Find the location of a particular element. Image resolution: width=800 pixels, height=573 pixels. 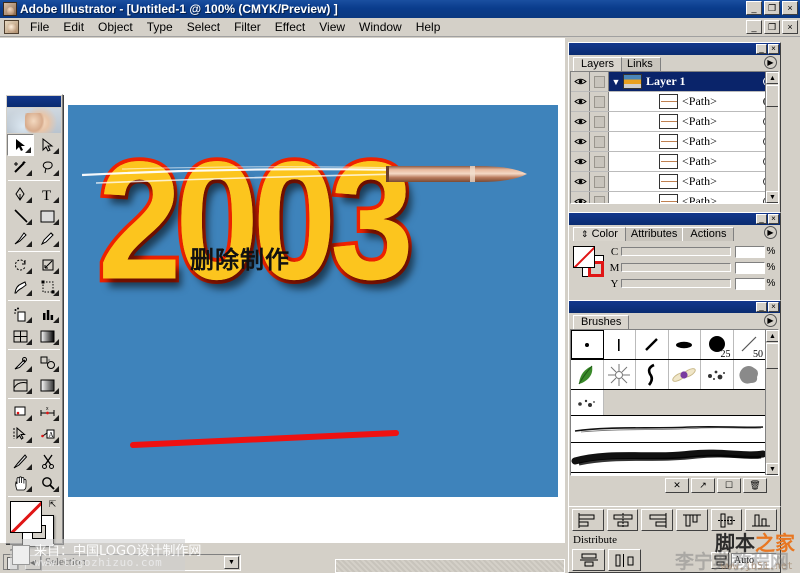

tab-color: ⇕ Color is located at coordinates (599, 234).